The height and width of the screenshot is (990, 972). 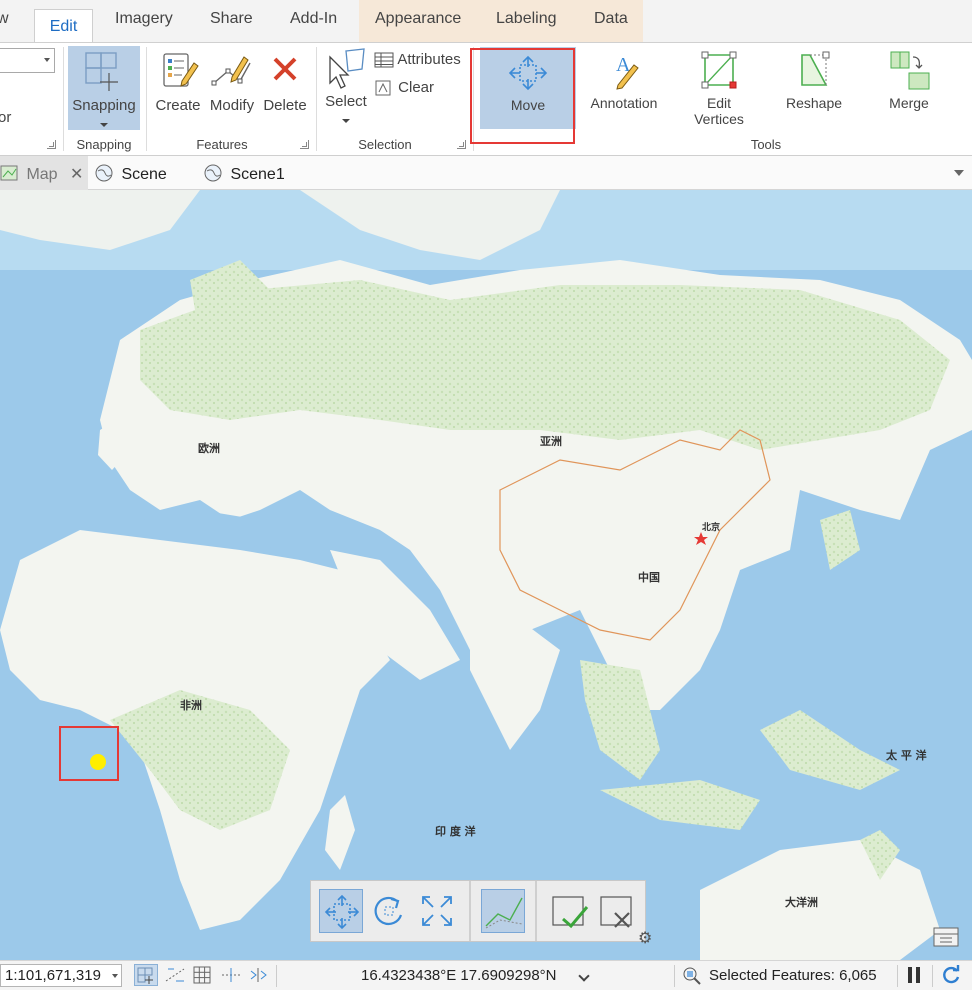 I want to click on merge-icon, so click(x=910, y=70).